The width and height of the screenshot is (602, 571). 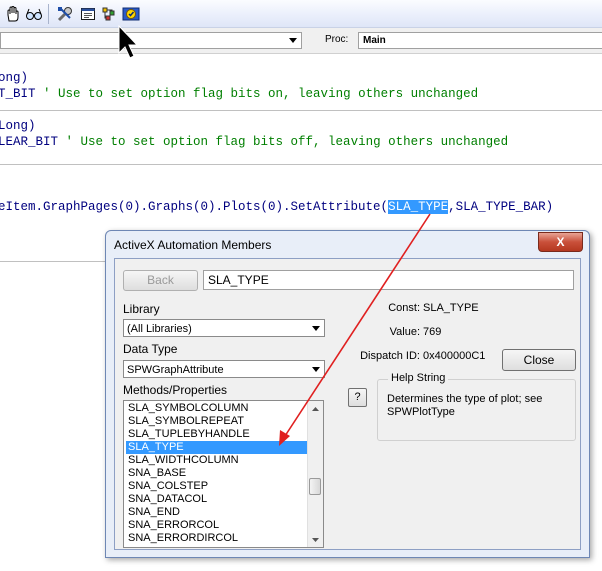 What do you see at coordinates (217, 434) in the screenshot?
I see `list-item: SLA_TUPLEBYHANDLE` at bounding box center [217, 434].